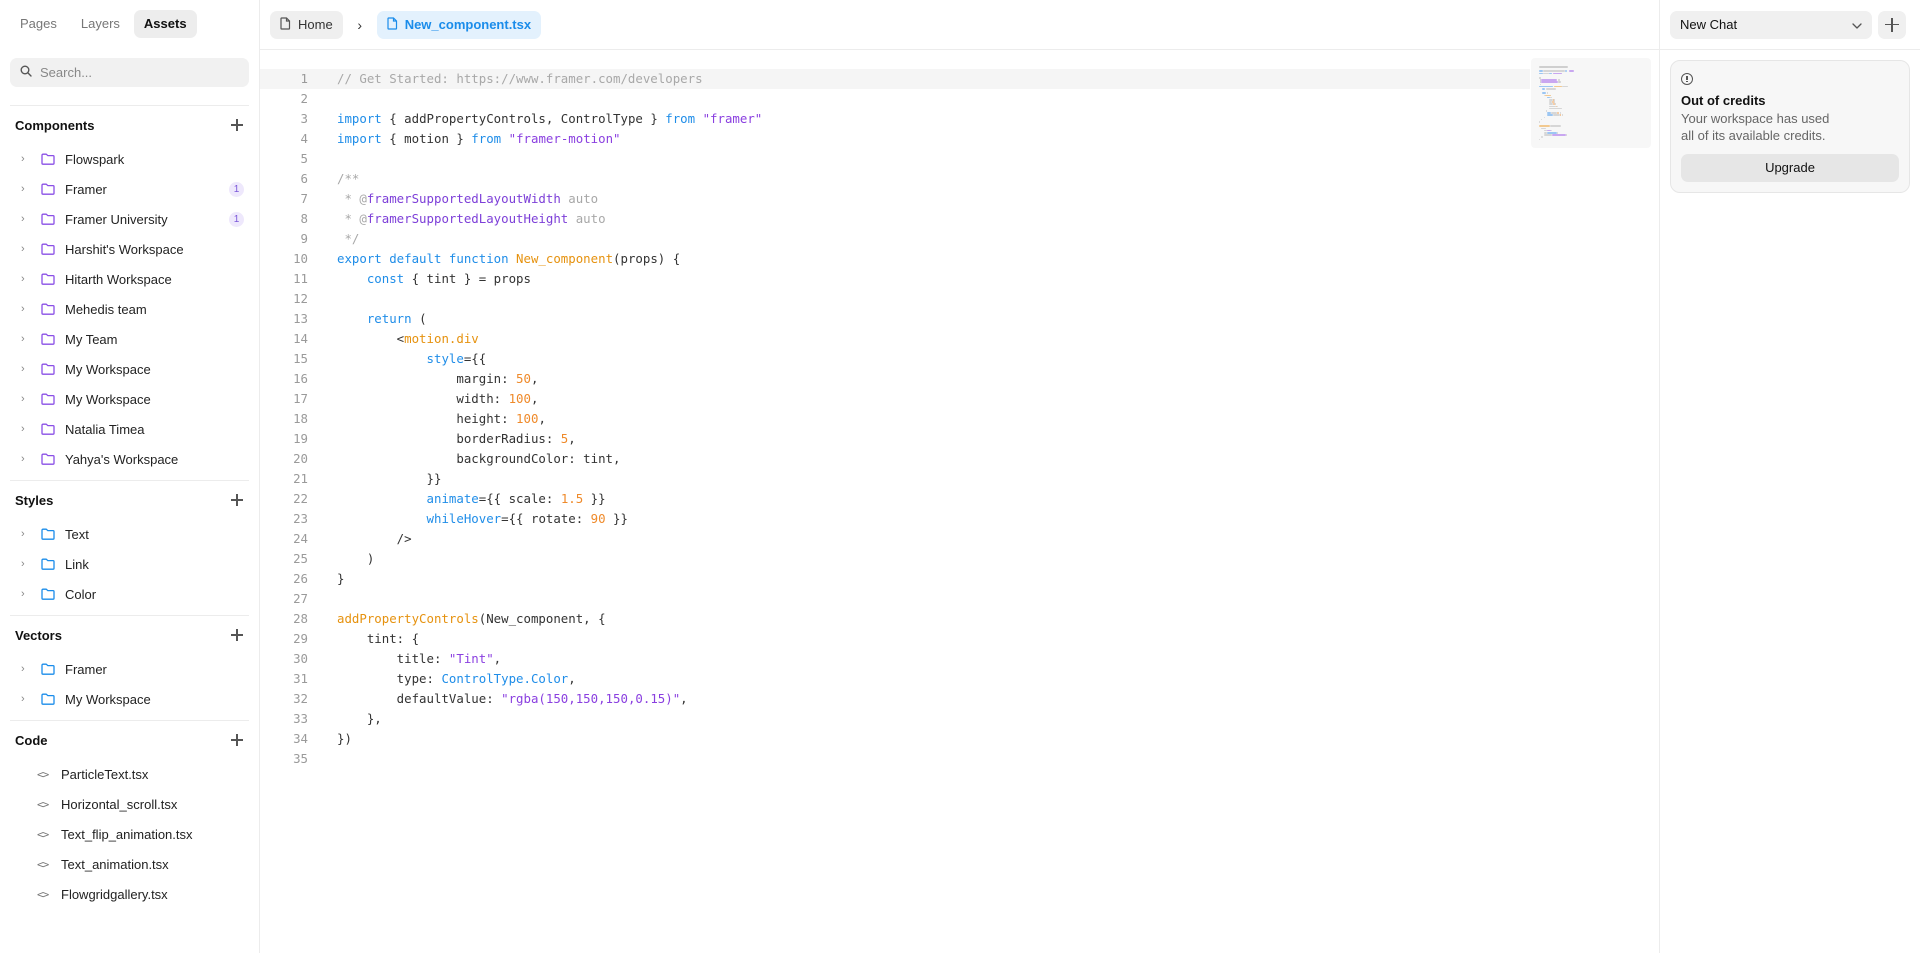 The height and width of the screenshot is (953, 1920). Describe the element at coordinates (519, 398) in the screenshot. I see `code-token: 100` at that location.